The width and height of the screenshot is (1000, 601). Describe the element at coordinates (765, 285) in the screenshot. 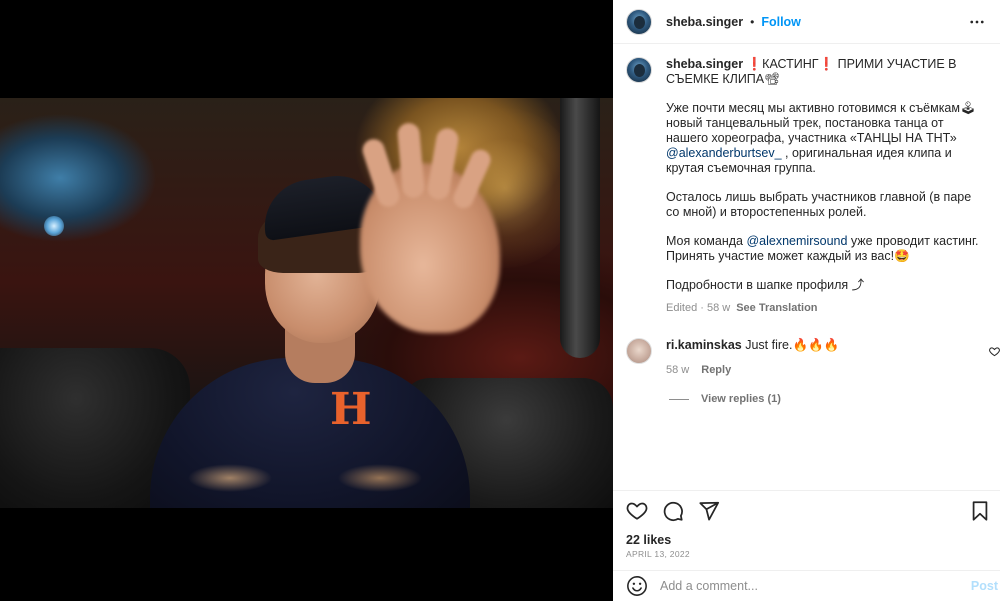

I see `caption-paragraph-4: Подробности в шапке профиля ⤴` at that location.